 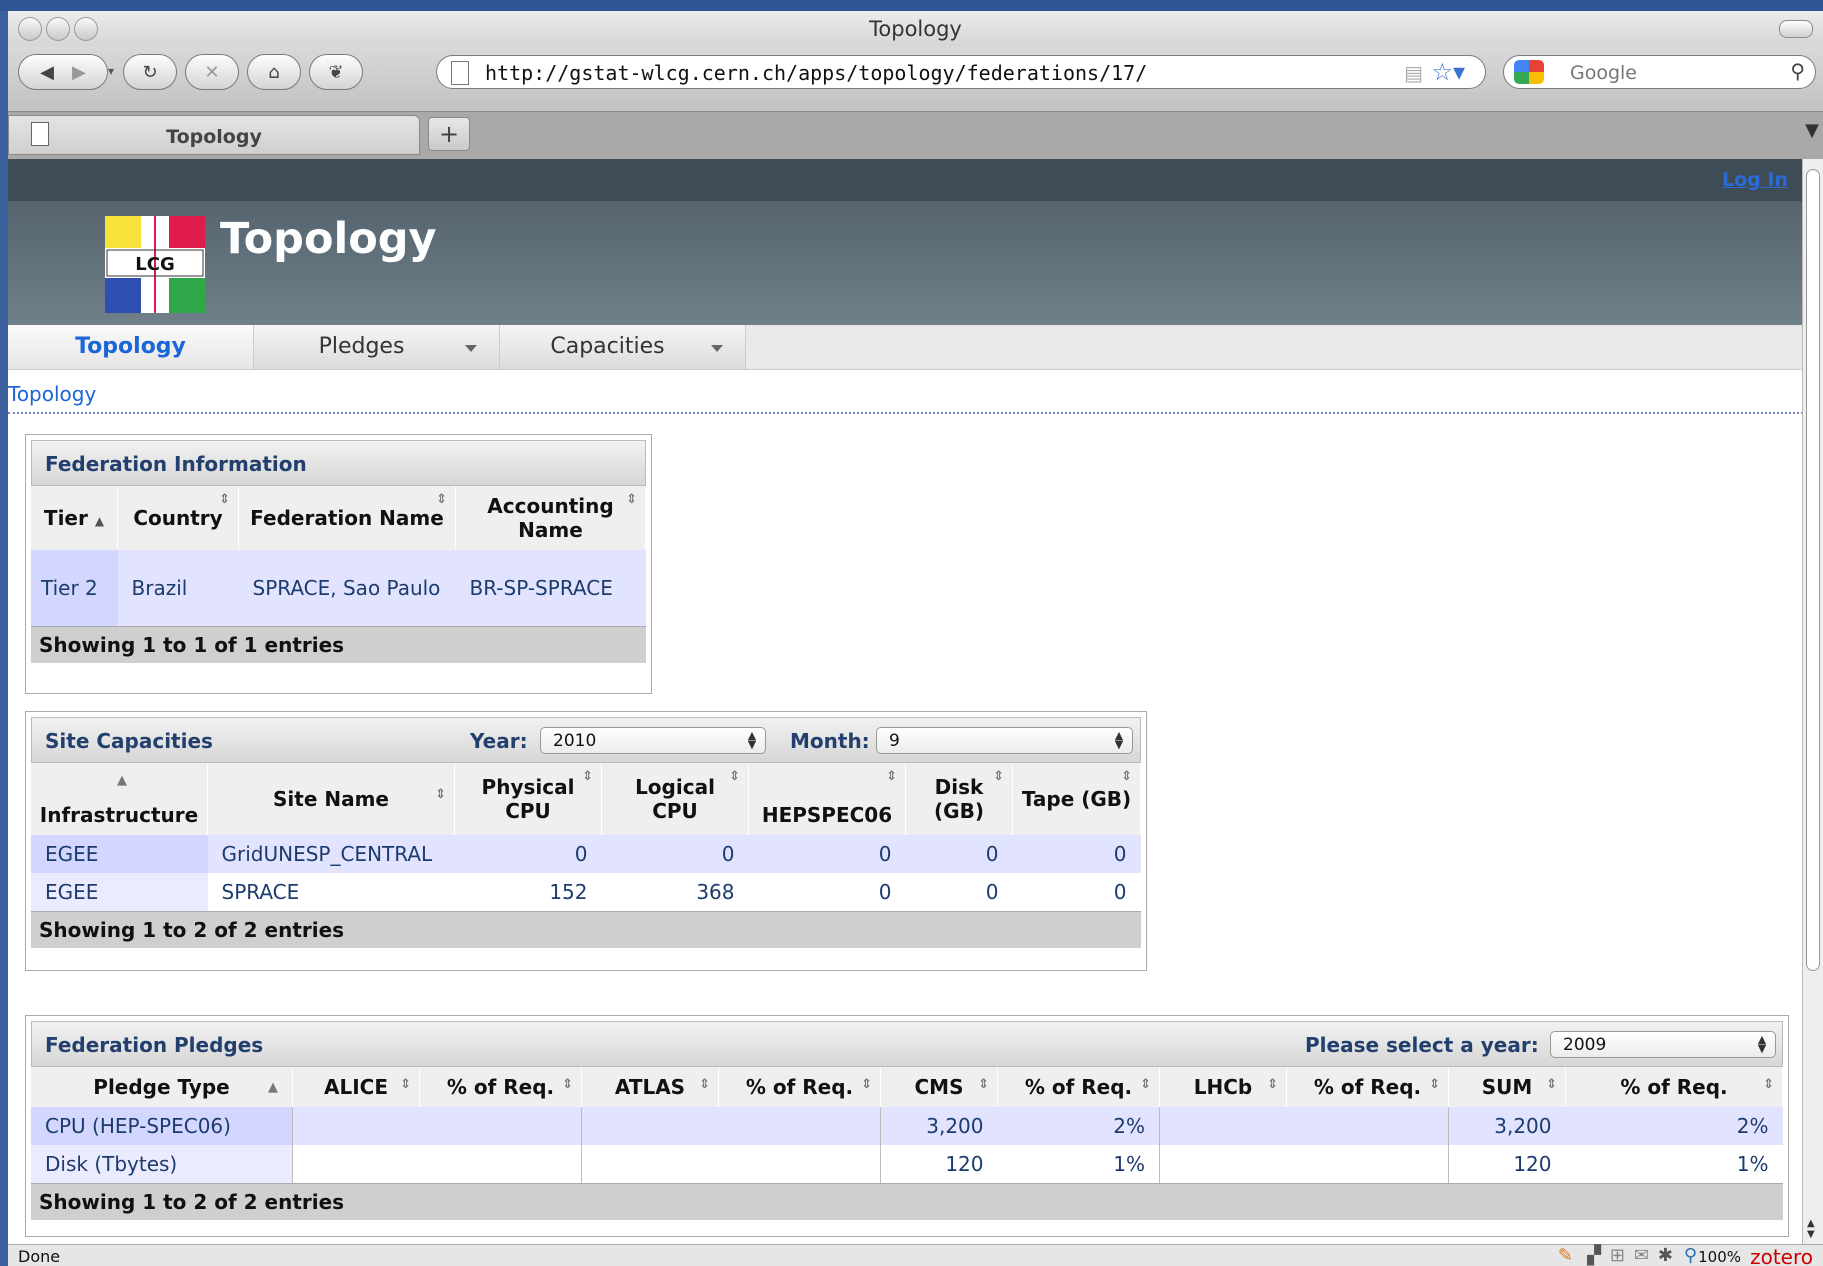 What do you see at coordinates (274, 72) in the screenshot?
I see `home-button: ⌂` at bounding box center [274, 72].